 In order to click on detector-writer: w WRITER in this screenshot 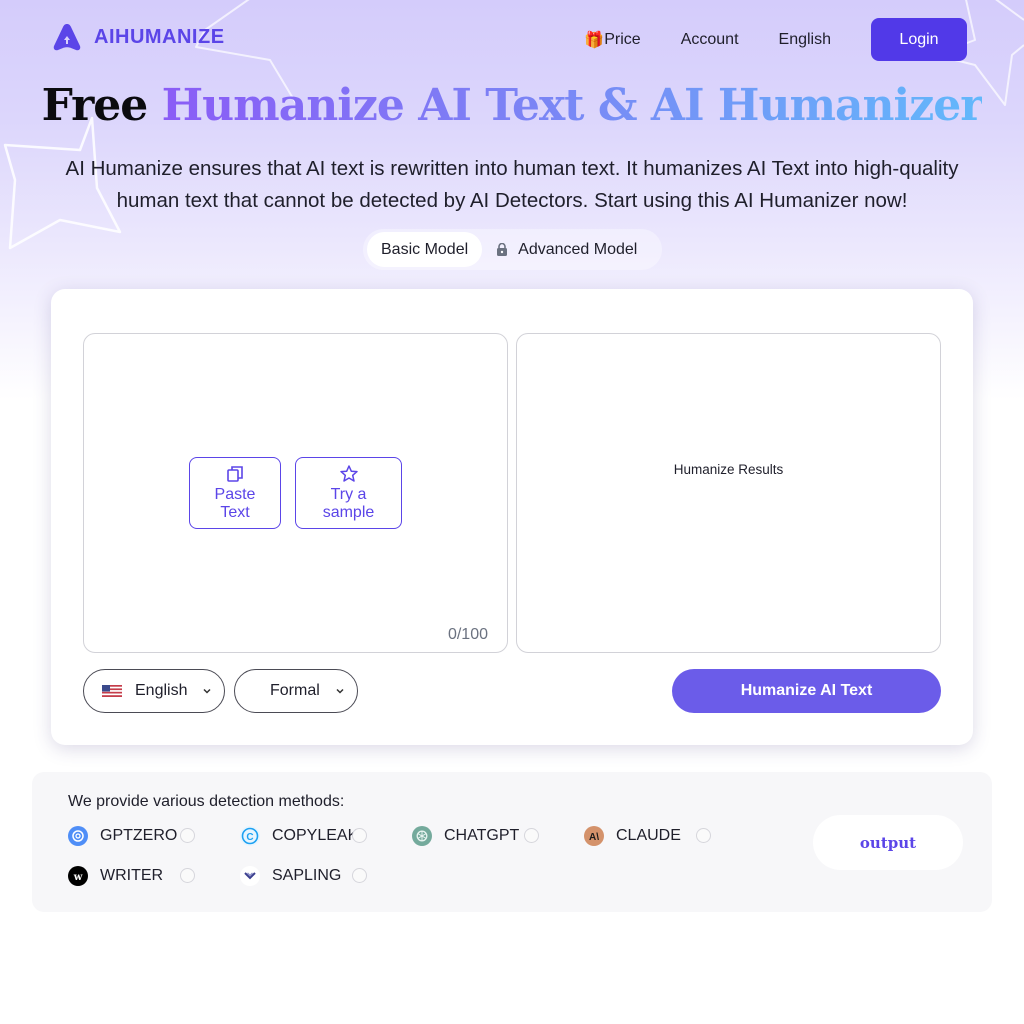, I will do `click(115, 876)`.